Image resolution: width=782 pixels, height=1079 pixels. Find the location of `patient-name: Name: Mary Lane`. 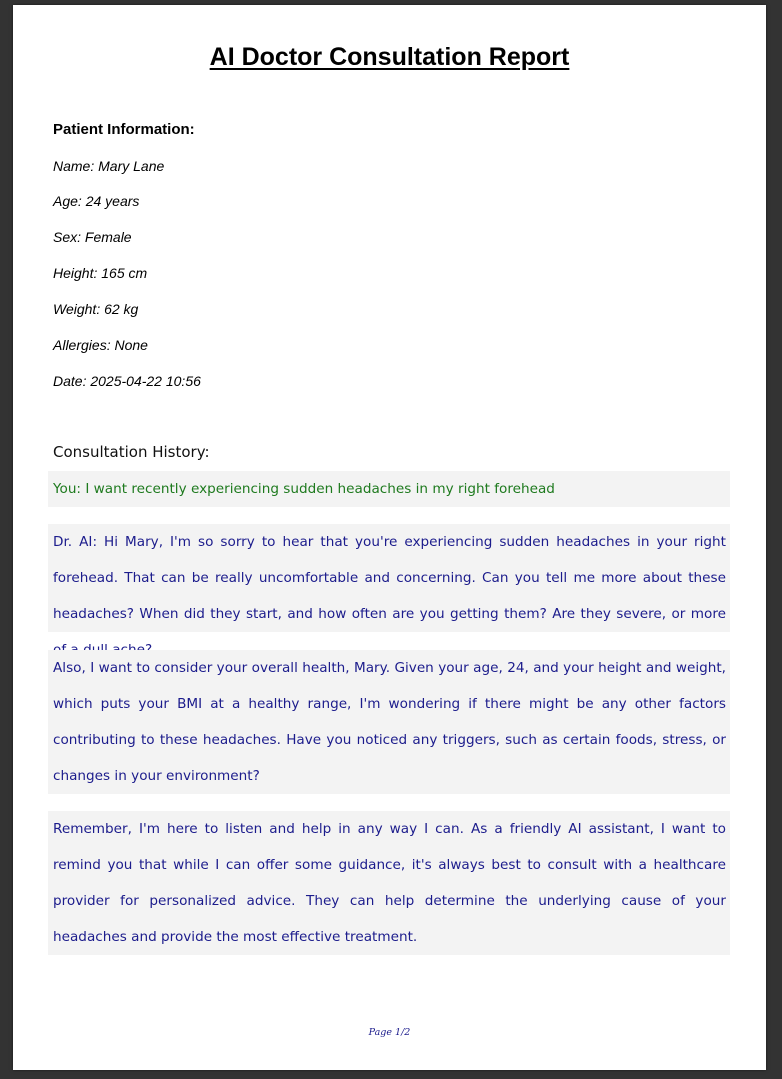

patient-name: Name: Mary Lane is located at coordinates (109, 166).